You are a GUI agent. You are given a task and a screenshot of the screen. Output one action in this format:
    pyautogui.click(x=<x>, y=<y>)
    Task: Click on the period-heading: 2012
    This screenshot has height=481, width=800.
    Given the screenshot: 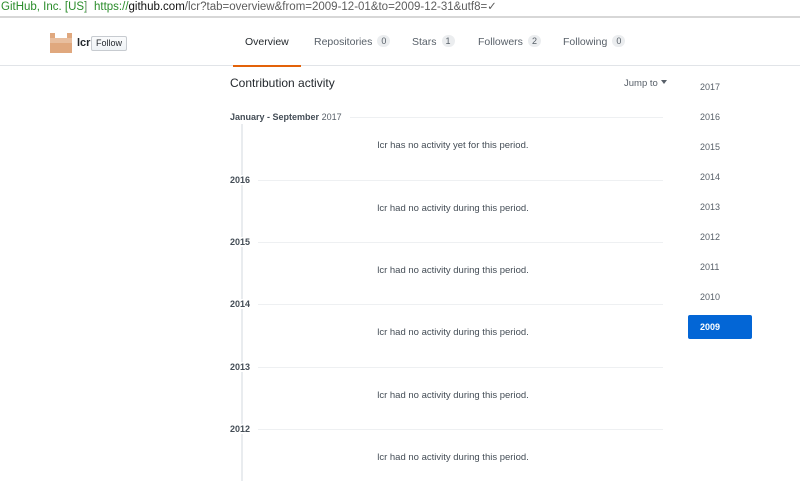 What is the action you would take?
    pyautogui.click(x=244, y=429)
    